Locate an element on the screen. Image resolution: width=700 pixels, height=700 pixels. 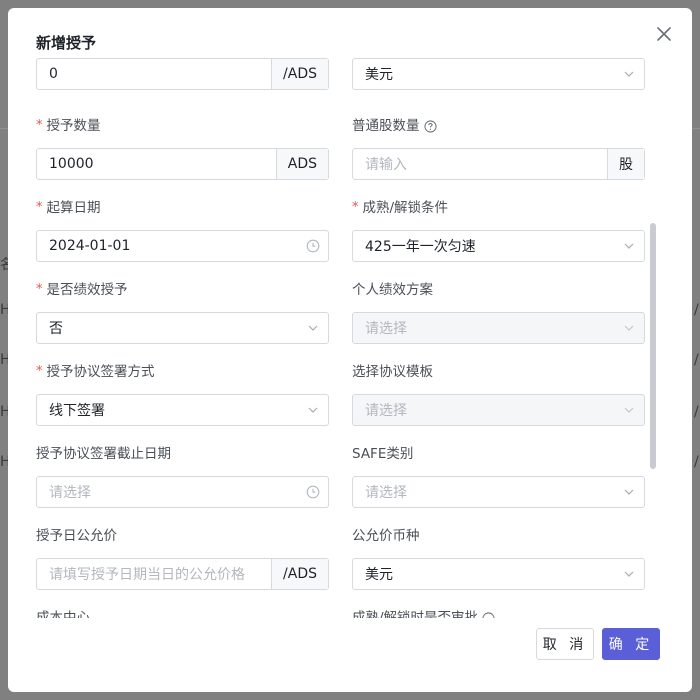
safe-type-select: 请选择 is located at coordinates (498, 492).